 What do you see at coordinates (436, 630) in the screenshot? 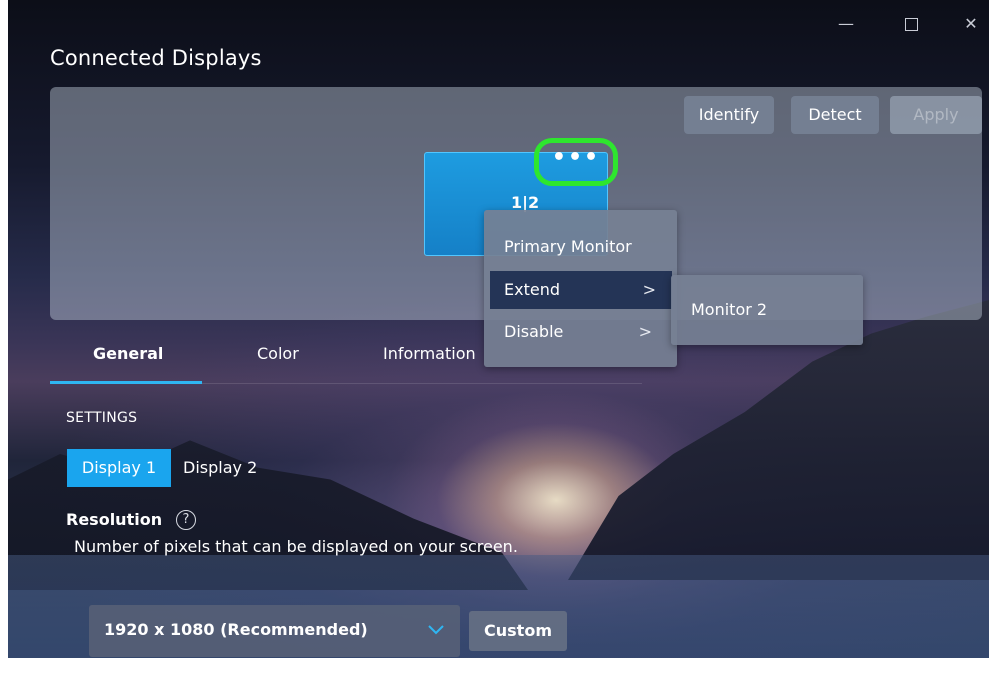
I see `chevron-down-icon` at bounding box center [436, 630].